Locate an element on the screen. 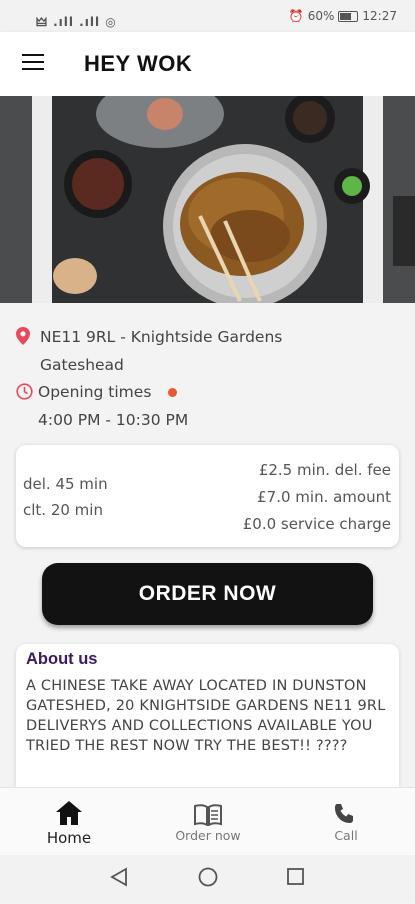  alarm-icon: ⏰ is located at coordinates (296, 16).